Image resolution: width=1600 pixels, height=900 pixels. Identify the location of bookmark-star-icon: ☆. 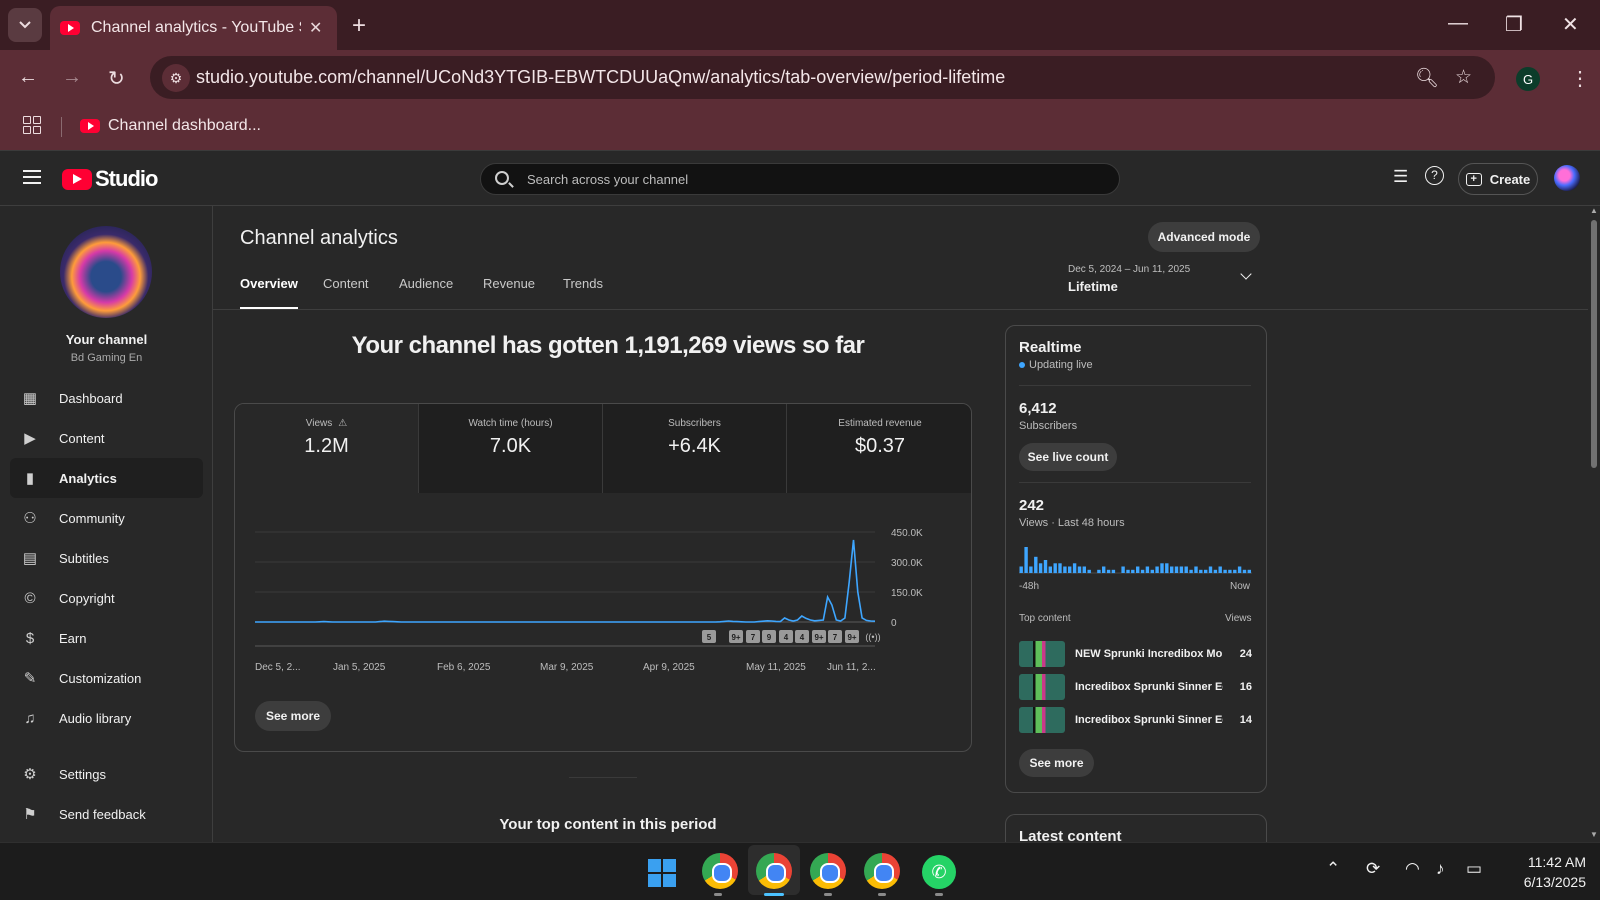
(1463, 77).